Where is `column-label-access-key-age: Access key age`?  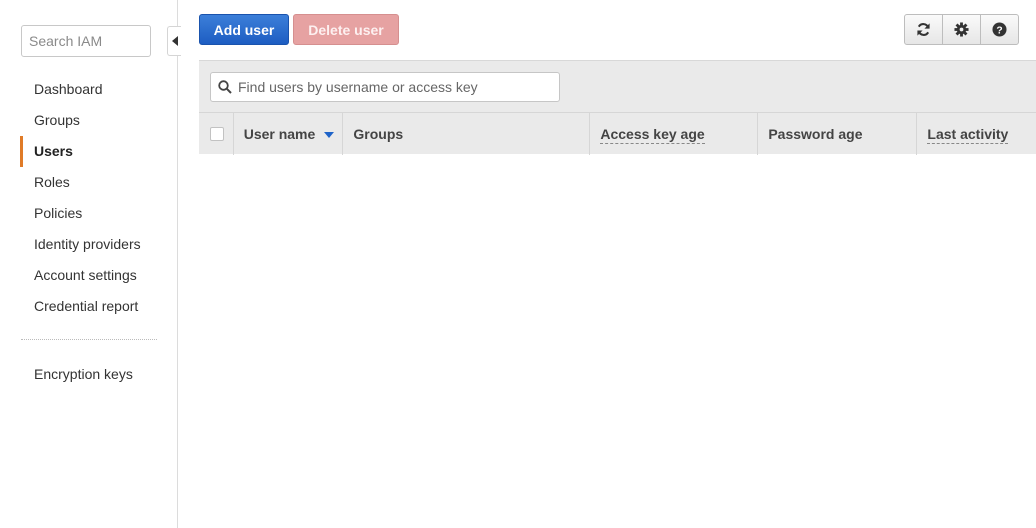
column-label-access-key-age: Access key age is located at coordinates (652, 135).